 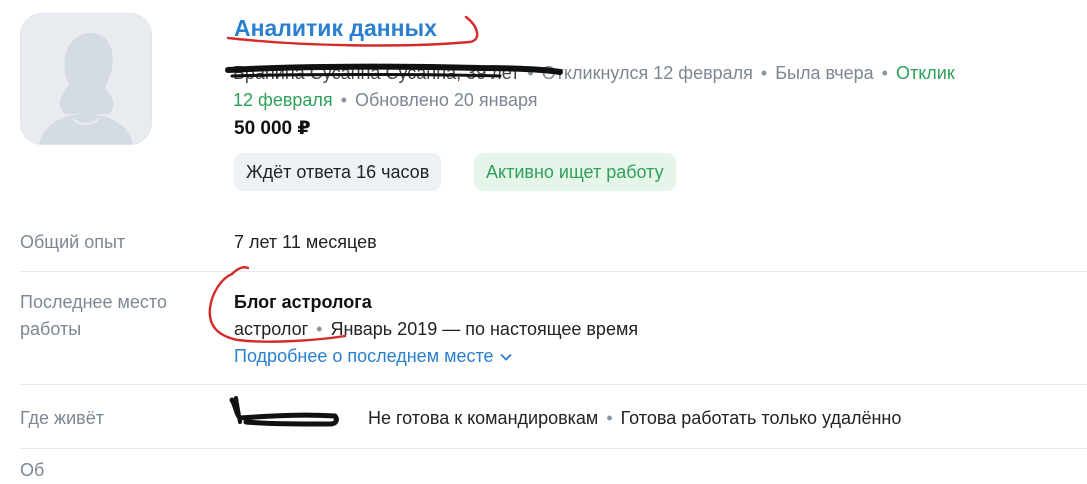 I want to click on remote-work: Готова работать только удалённо, so click(x=761, y=418).